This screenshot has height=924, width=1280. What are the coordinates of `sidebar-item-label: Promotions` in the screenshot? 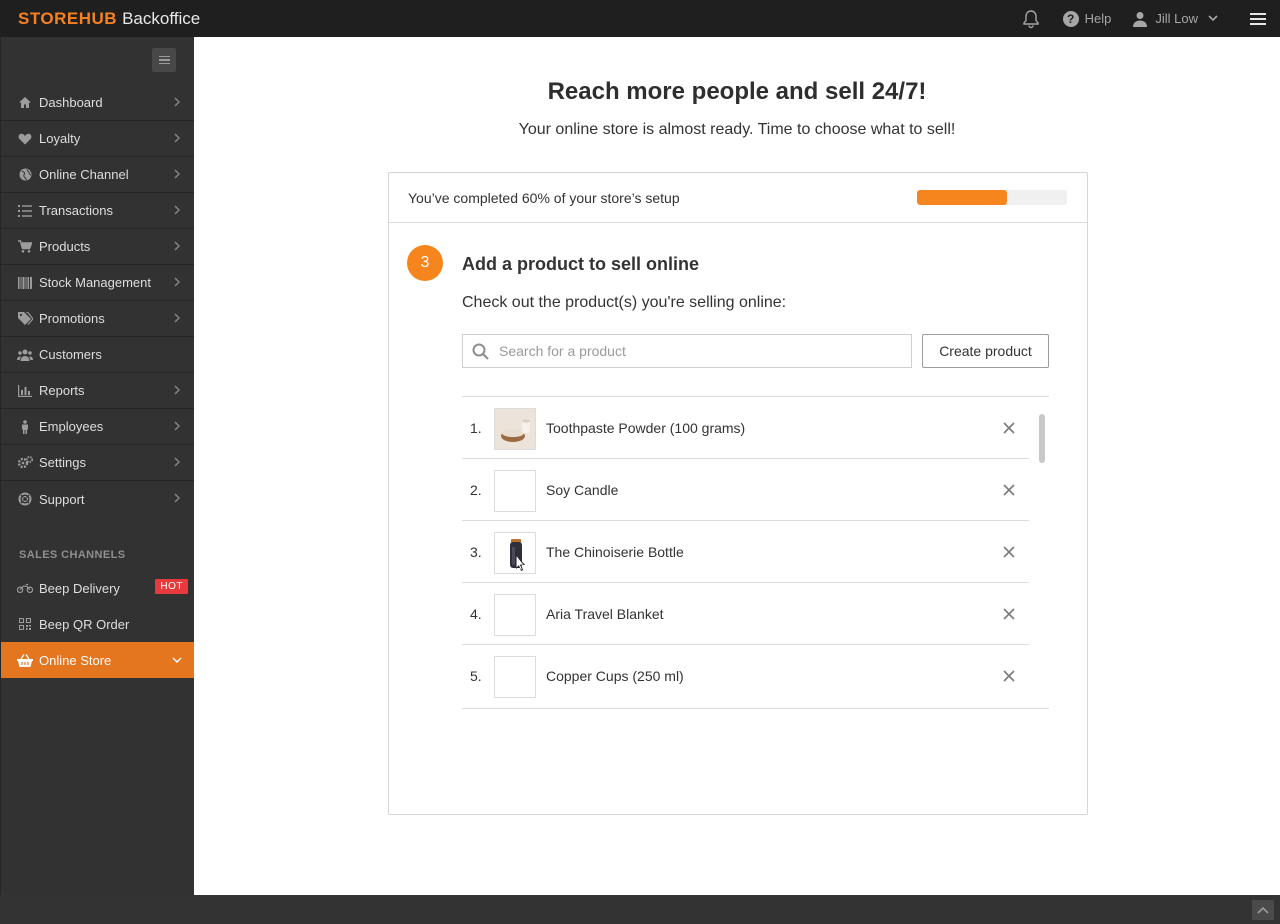 It's located at (72, 318).